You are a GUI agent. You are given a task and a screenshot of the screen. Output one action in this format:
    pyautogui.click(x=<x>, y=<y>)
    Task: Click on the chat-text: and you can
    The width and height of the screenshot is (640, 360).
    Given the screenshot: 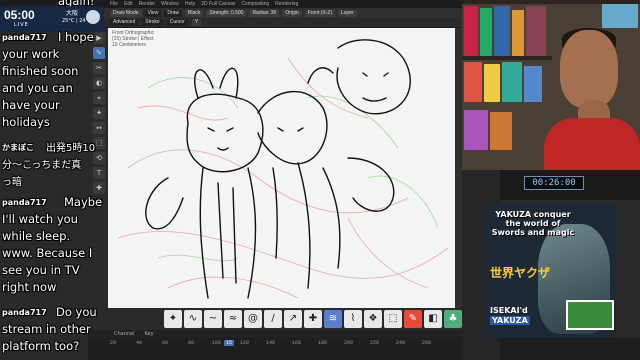 What is the action you would take?
    pyautogui.click(x=37, y=88)
    